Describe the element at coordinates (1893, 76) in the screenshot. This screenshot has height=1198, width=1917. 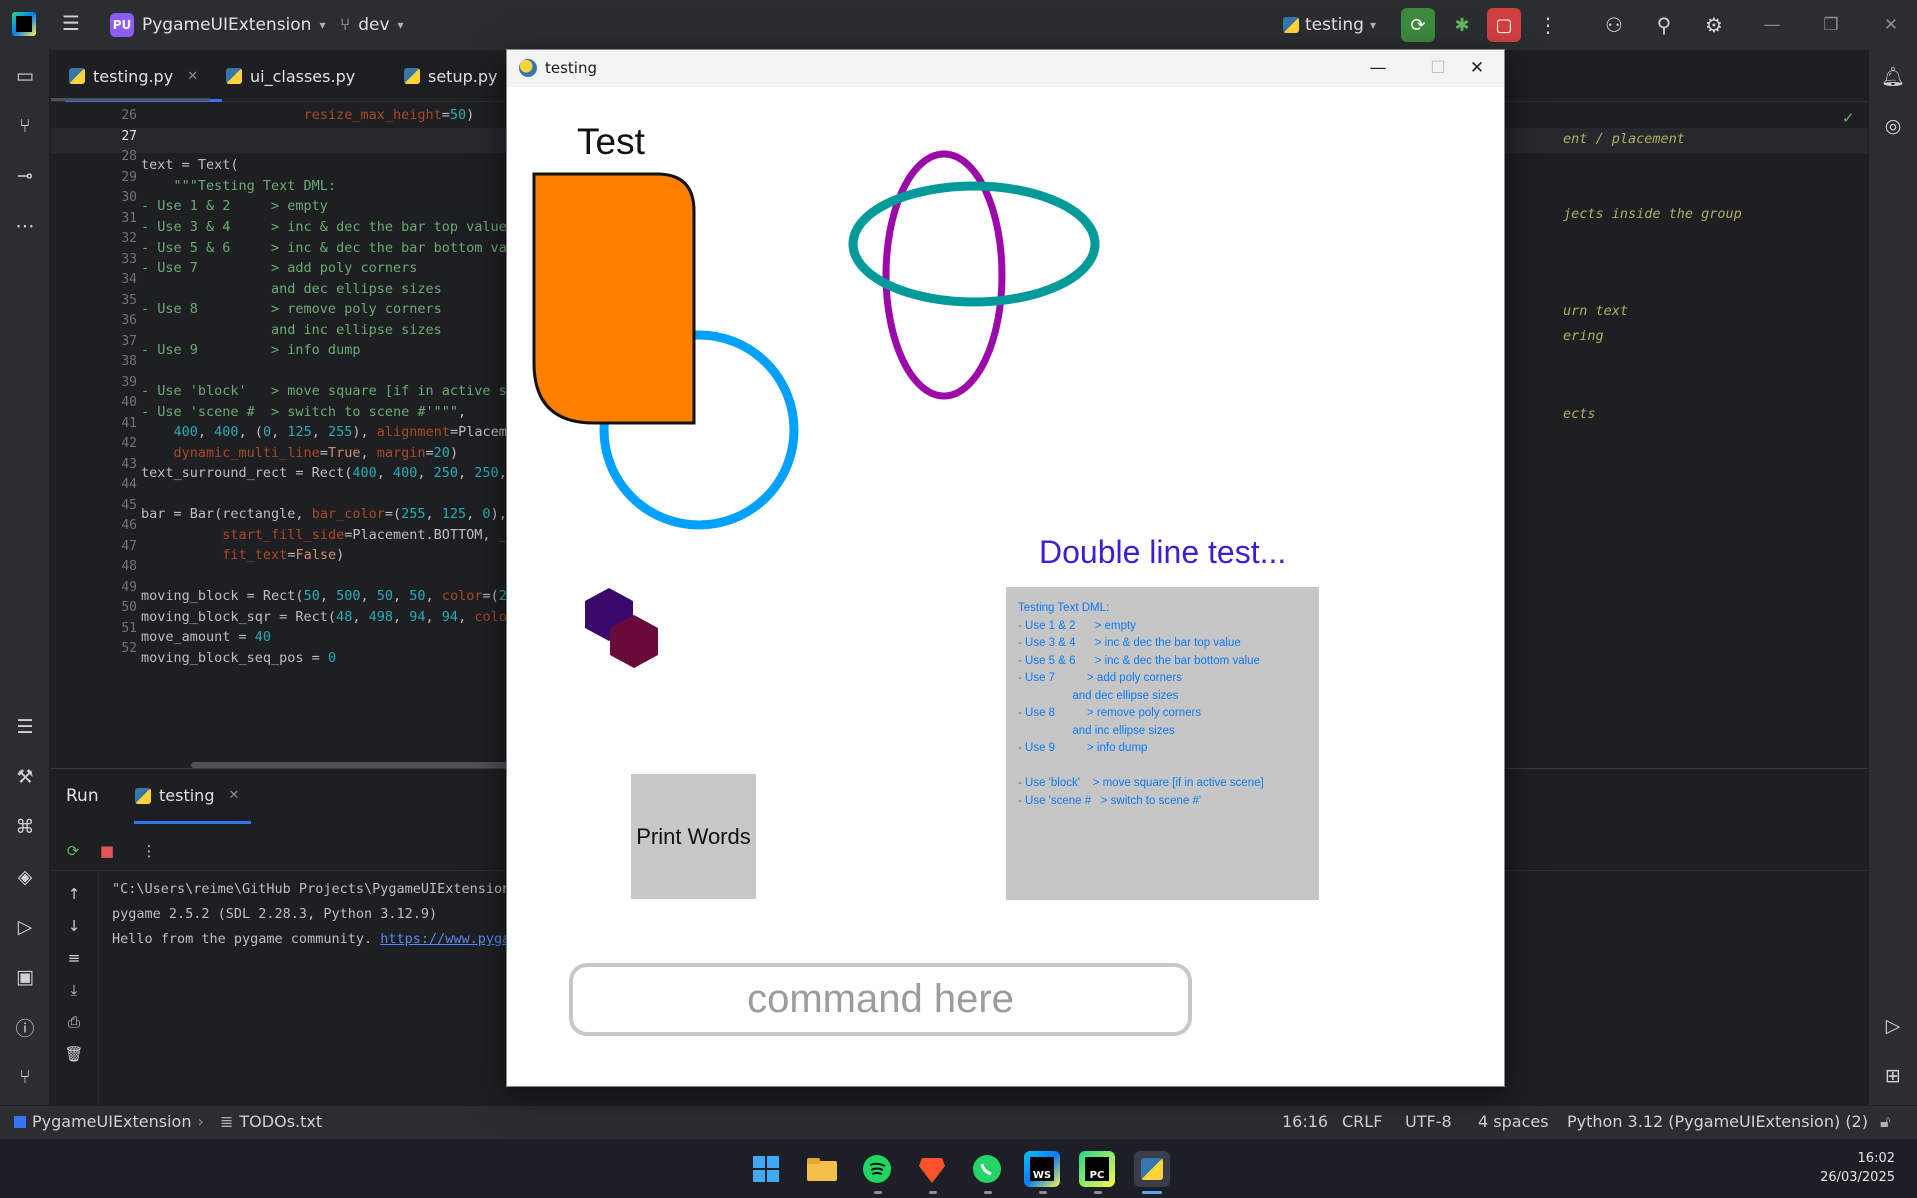
I see `notifications-icon: 🔔︎` at that location.